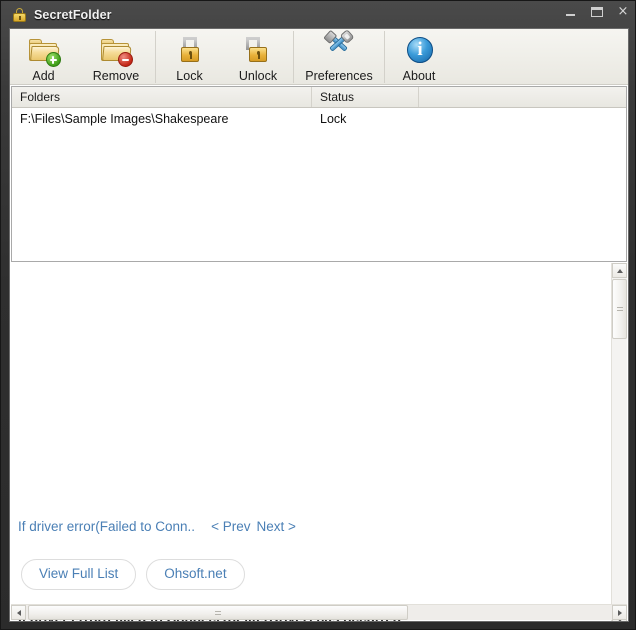 Image resolution: width=636 pixels, height=630 pixels. Describe the element at coordinates (258, 76) in the screenshot. I see `unlock-button-label: Unlock` at that location.